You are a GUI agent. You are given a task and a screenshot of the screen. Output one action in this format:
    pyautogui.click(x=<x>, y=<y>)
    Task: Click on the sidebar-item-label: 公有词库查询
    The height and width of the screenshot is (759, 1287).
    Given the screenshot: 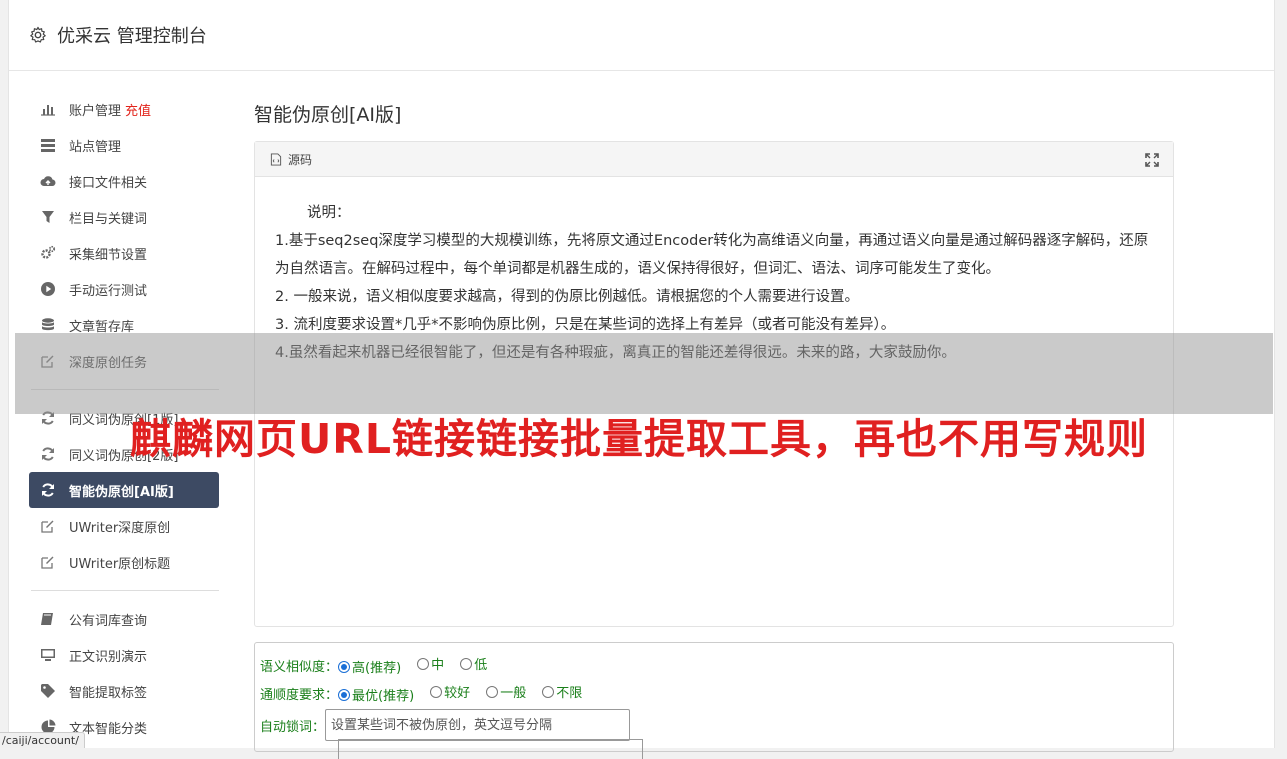 What is the action you would take?
    pyautogui.click(x=108, y=621)
    